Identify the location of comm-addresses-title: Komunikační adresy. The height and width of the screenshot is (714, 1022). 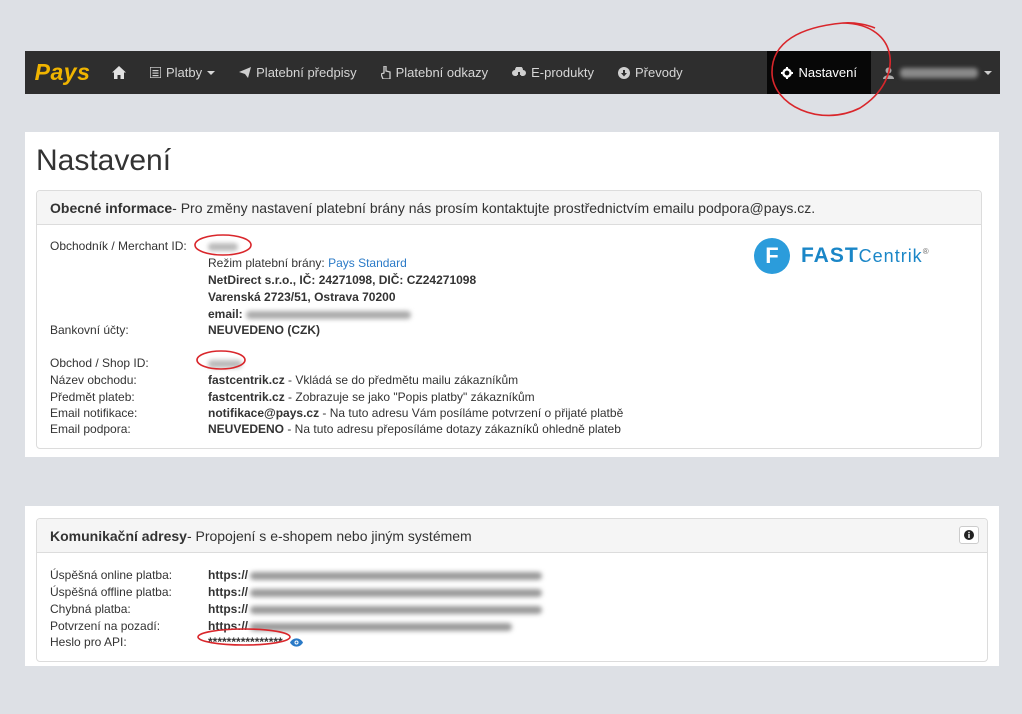
(118, 535).